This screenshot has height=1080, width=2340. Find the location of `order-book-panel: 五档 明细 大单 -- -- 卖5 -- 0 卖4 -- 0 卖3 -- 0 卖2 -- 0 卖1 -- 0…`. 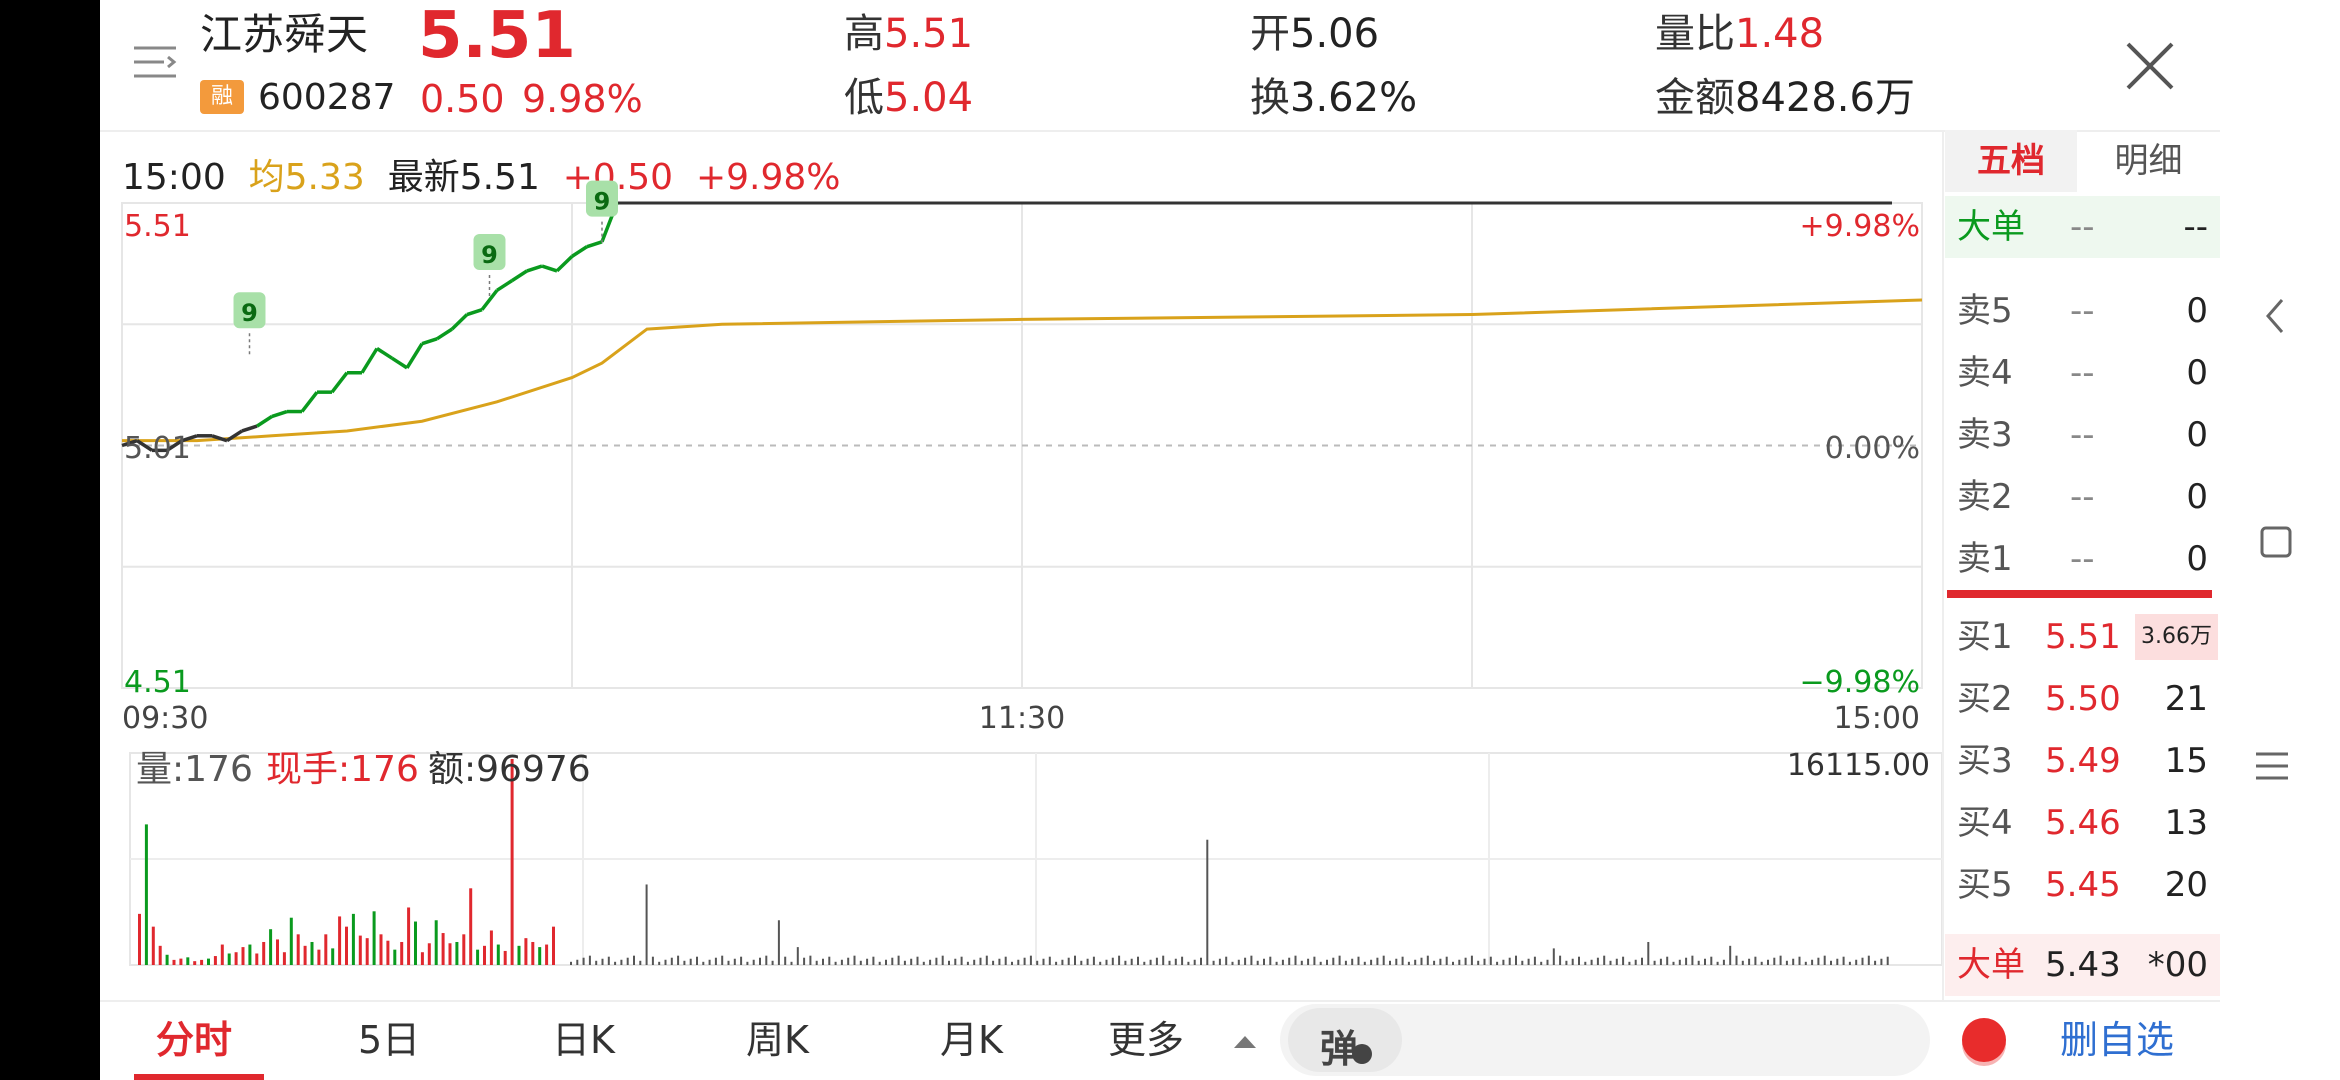

order-book-panel: 五档 明细 大单 -- -- 卖5 -- 0 卖4 -- 0 卖3 -- 0 卖2 -- 0 卖1 -- 0… is located at coordinates (2082, 565).